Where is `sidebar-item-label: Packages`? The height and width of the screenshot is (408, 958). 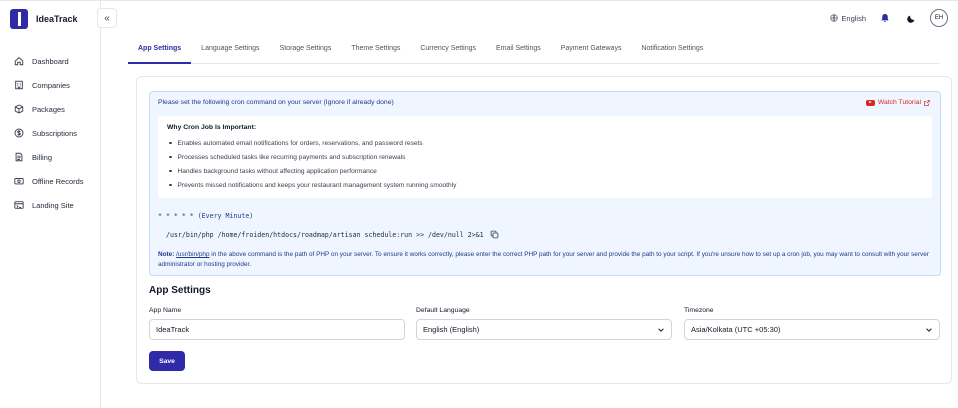 sidebar-item-label: Packages is located at coordinates (48, 109).